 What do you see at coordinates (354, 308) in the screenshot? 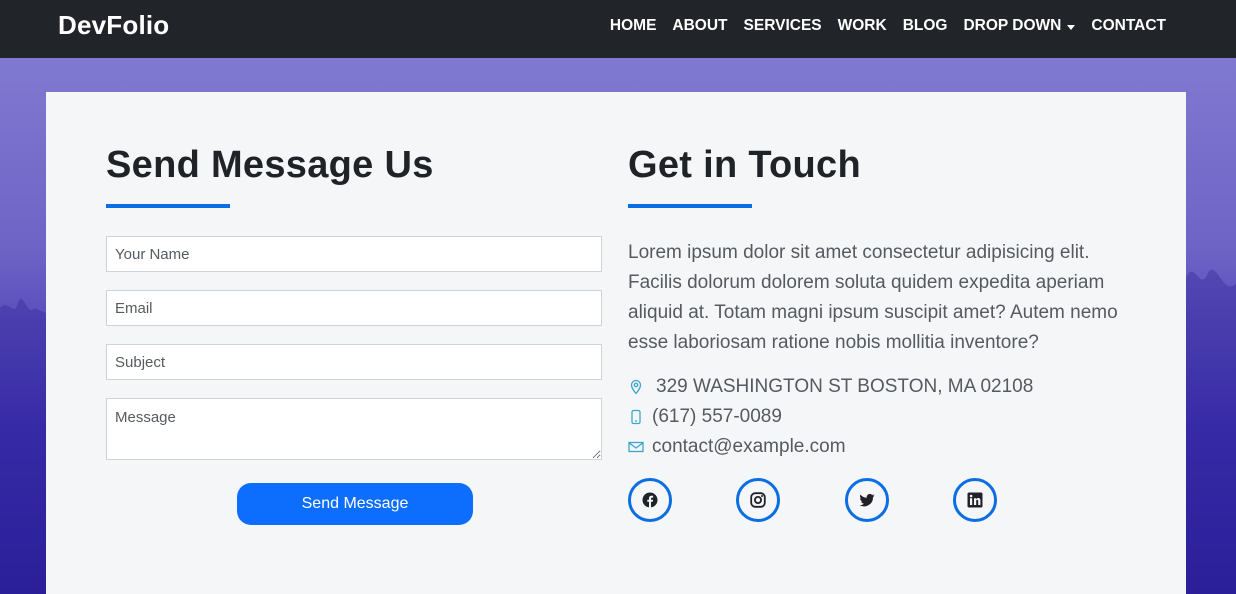
I see `email-input` at bounding box center [354, 308].